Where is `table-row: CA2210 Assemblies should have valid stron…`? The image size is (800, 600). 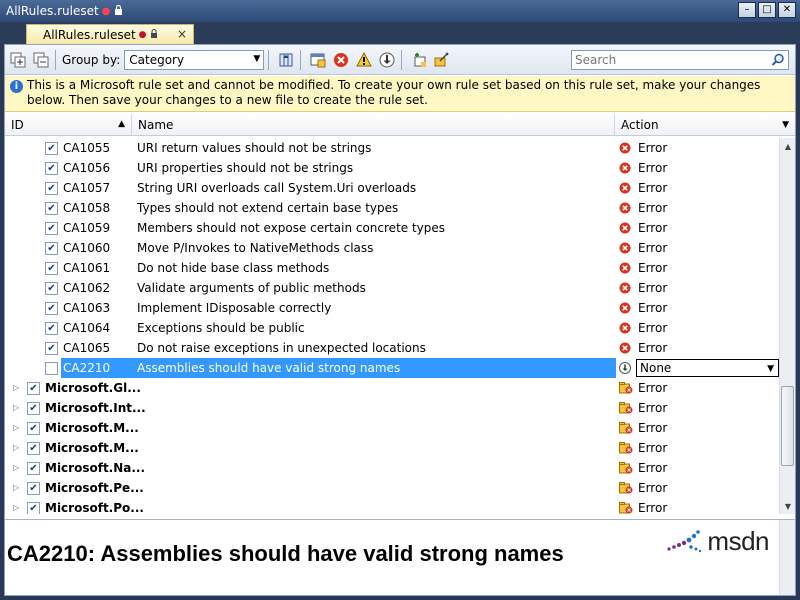 table-row: CA2210 Assemblies should have valid stron… is located at coordinates (392, 368).